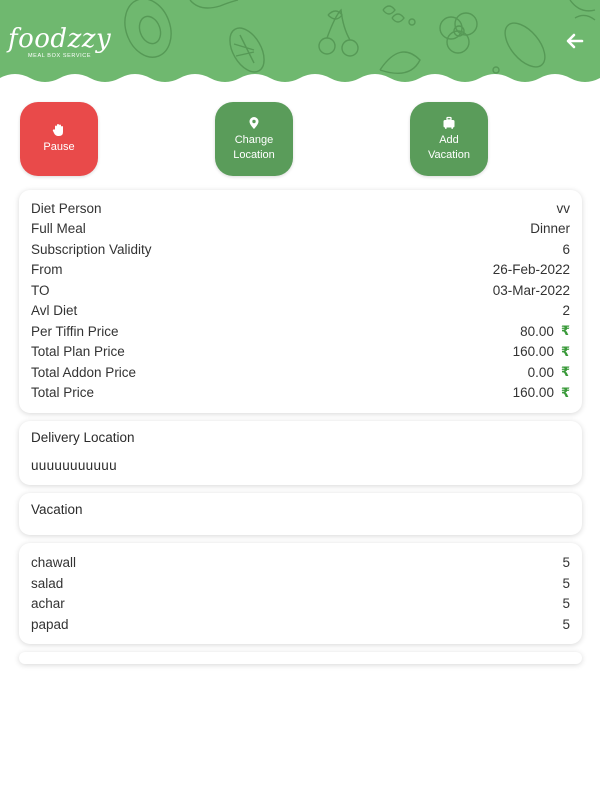 The height and width of the screenshot is (800, 600). What do you see at coordinates (54, 311) in the screenshot?
I see `detail-label: Avl Diet` at bounding box center [54, 311].